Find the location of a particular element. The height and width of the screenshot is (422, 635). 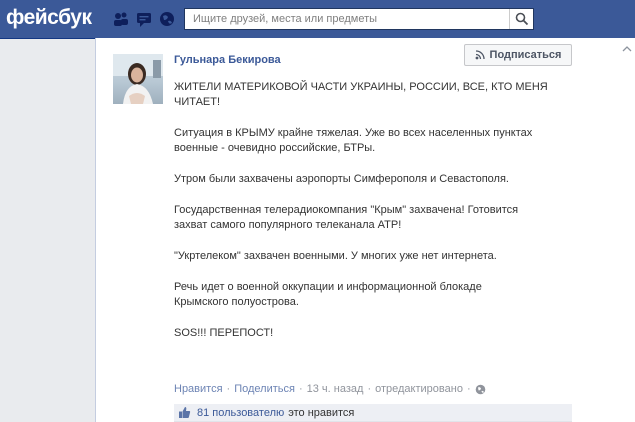

search-box is located at coordinates (359, 19).